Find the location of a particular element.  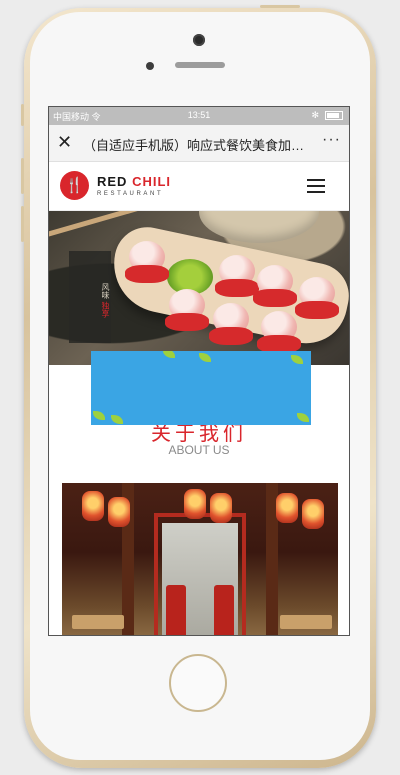

power-button is located at coordinates (280, 6).